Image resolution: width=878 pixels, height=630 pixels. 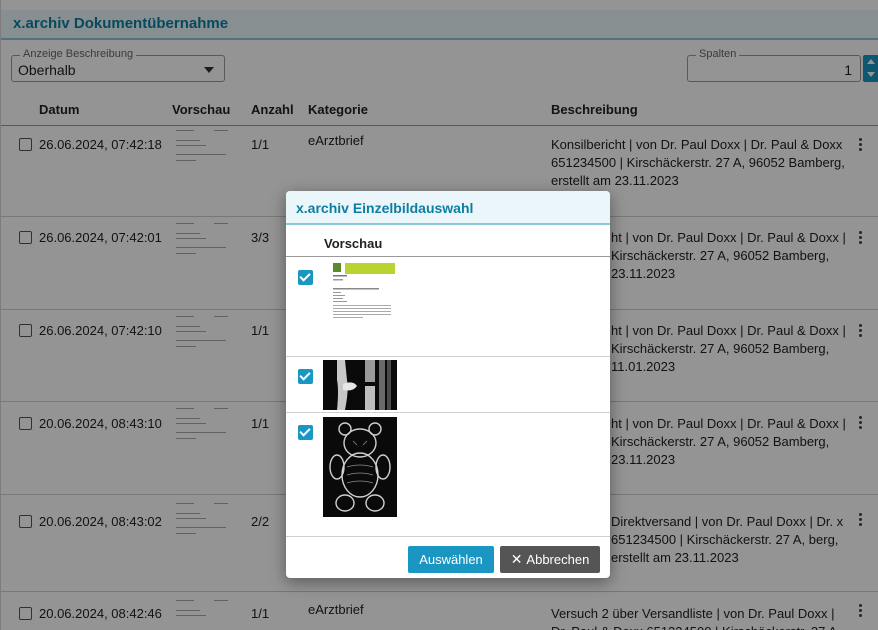 I want to click on column-header-vorschau: Vorschau, so click(x=353, y=243).